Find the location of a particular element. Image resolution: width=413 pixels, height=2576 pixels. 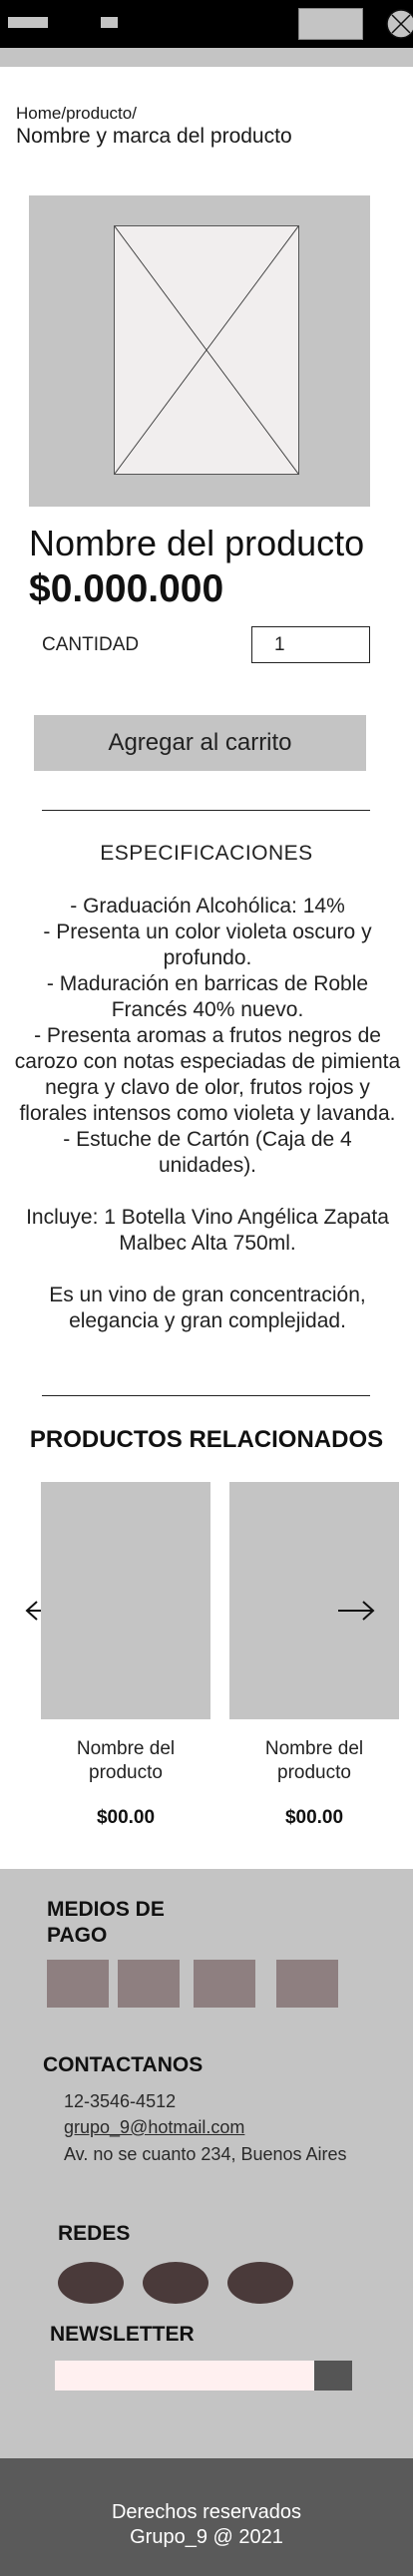

spec-item: - Graduación Alcohólica: 14% is located at coordinates (207, 906).